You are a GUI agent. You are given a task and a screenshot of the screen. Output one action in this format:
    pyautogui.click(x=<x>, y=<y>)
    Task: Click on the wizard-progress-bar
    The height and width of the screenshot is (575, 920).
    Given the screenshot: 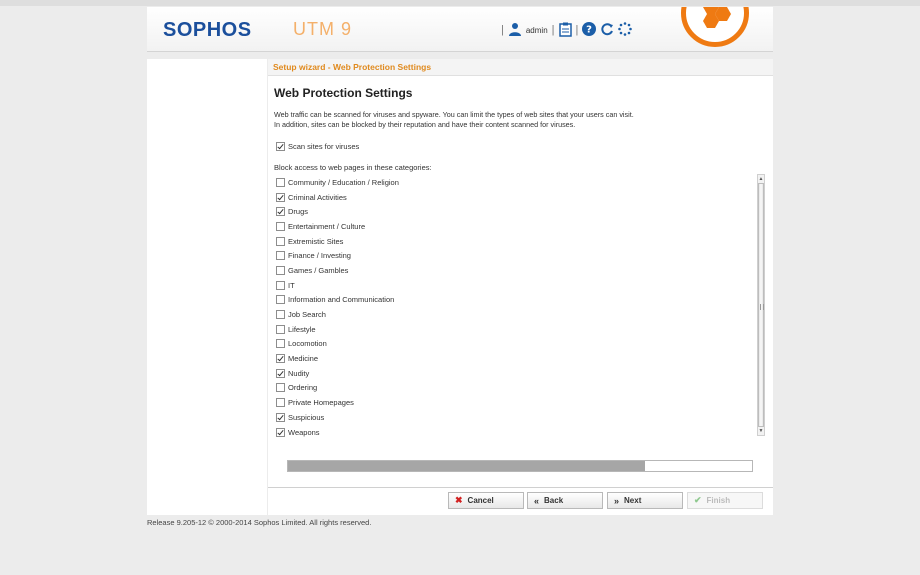 What is the action you would take?
    pyautogui.click(x=520, y=466)
    